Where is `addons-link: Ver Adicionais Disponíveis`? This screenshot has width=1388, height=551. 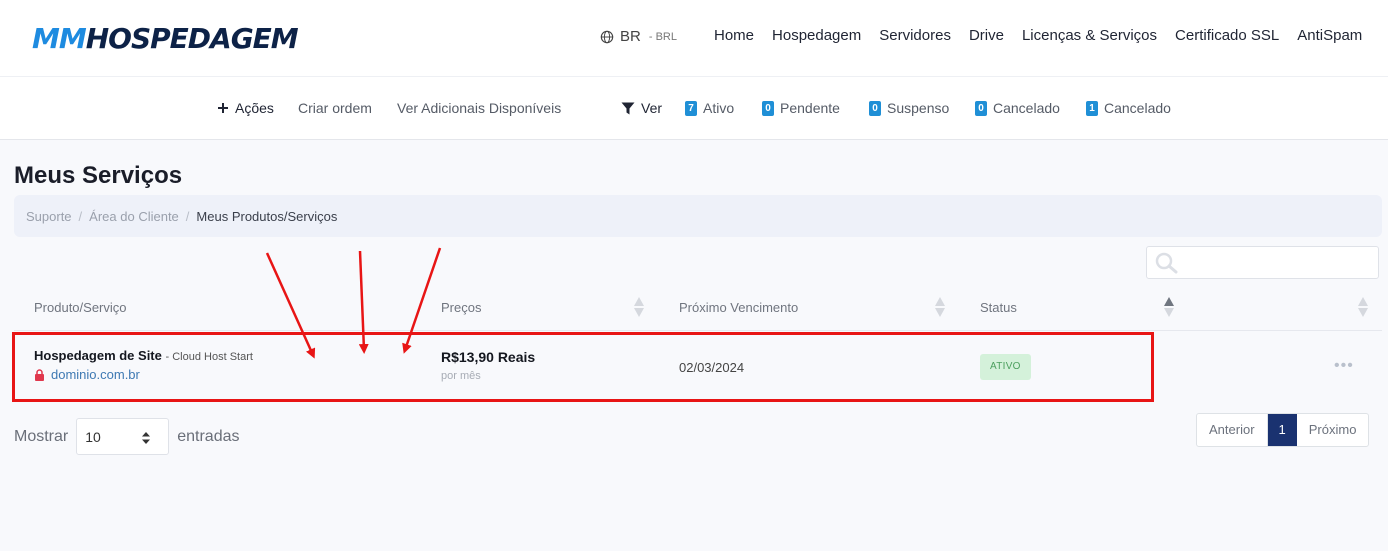 addons-link: Ver Adicionais Disponíveis is located at coordinates (479, 108).